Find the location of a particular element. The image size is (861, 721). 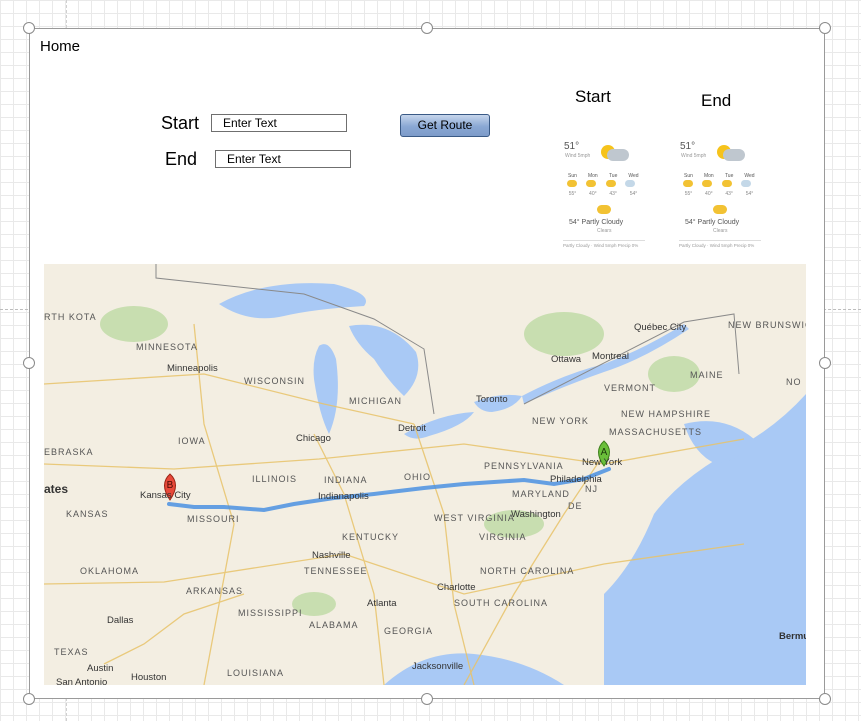

start-label: Start is located at coordinates (180, 123).